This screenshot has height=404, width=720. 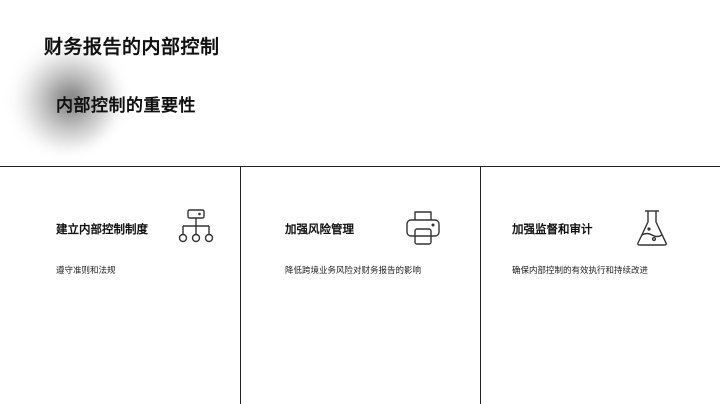 What do you see at coordinates (86, 271) in the screenshot?
I see `card-description: 遵守准则和法规` at bounding box center [86, 271].